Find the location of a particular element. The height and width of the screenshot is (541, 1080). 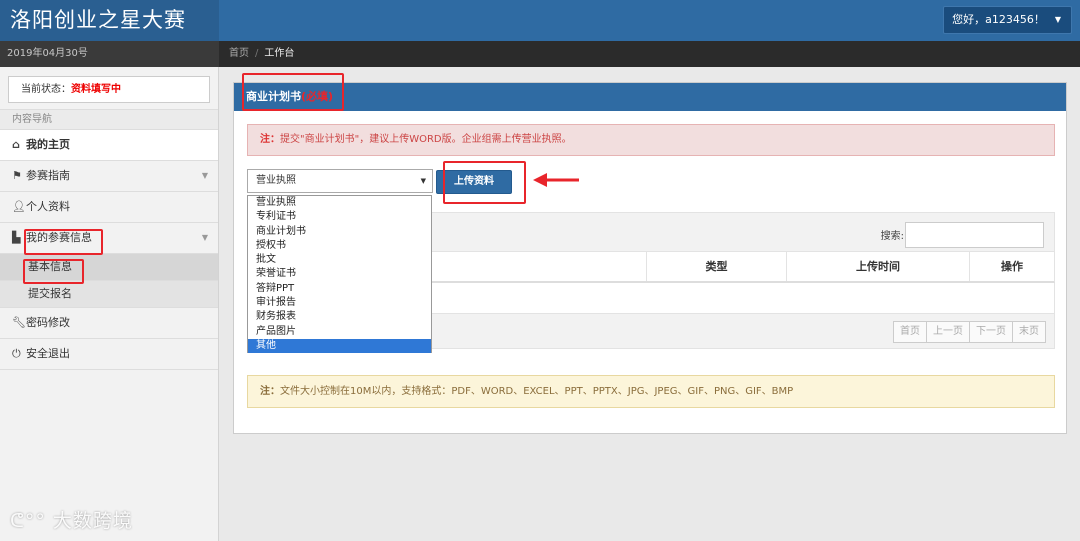

column-header-actions: 操作 is located at coordinates (1011, 266).